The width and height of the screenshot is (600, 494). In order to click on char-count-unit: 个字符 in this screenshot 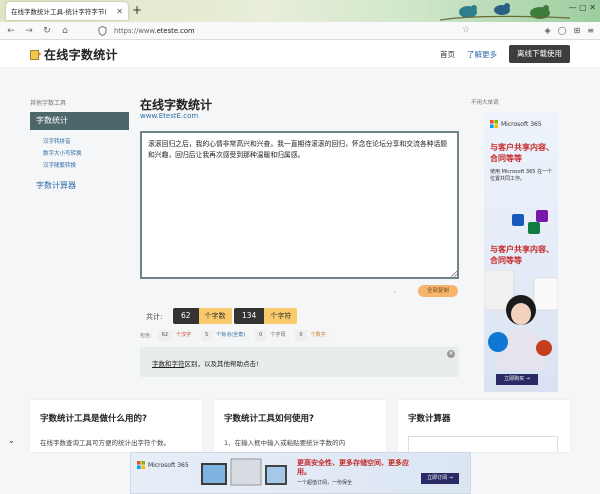, I will do `click(281, 316)`.